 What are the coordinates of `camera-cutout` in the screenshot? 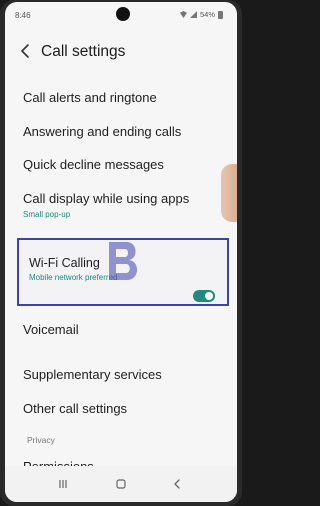 It's located at (123, 14).